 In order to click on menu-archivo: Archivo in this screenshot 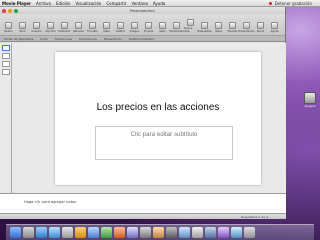, I will do `click(43, 3)`.